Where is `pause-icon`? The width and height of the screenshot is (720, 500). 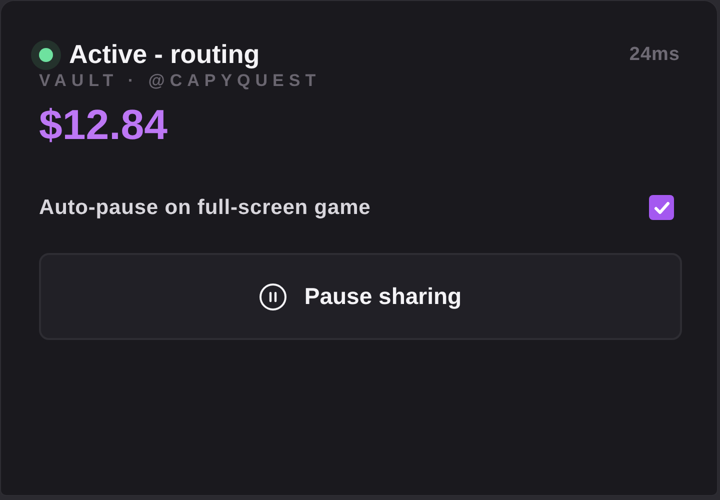
pause-icon is located at coordinates (273, 296).